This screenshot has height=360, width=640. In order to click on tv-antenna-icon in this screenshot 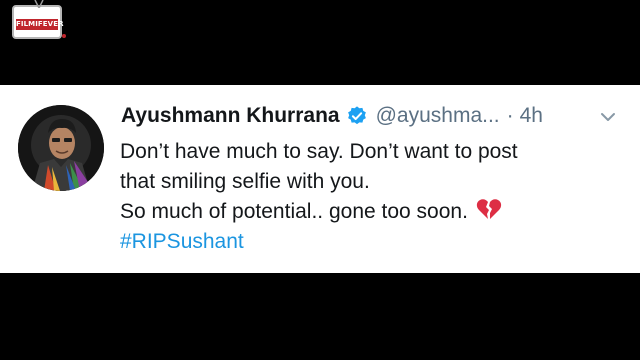, I will do `click(39, 4)`.